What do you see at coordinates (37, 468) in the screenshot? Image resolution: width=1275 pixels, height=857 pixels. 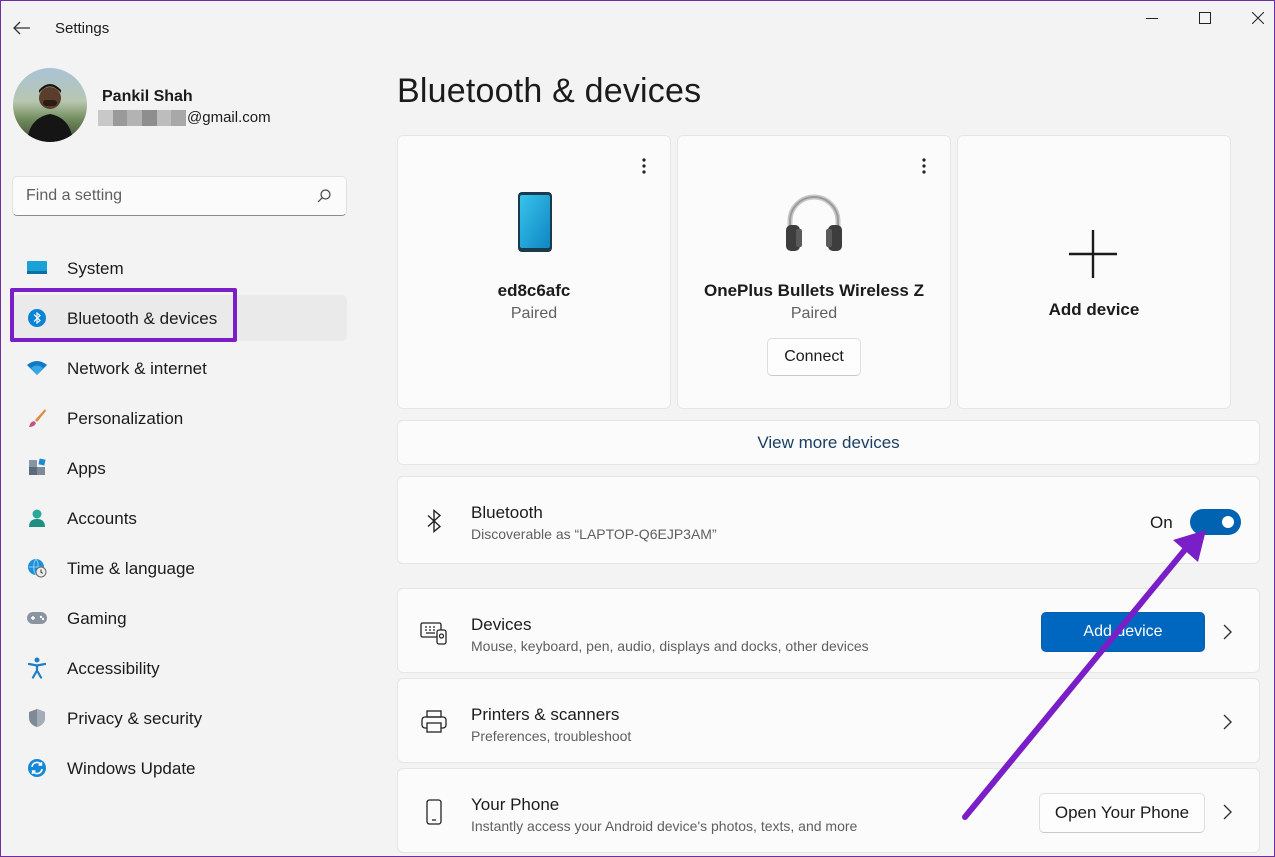 I see `apps-icon` at bounding box center [37, 468].